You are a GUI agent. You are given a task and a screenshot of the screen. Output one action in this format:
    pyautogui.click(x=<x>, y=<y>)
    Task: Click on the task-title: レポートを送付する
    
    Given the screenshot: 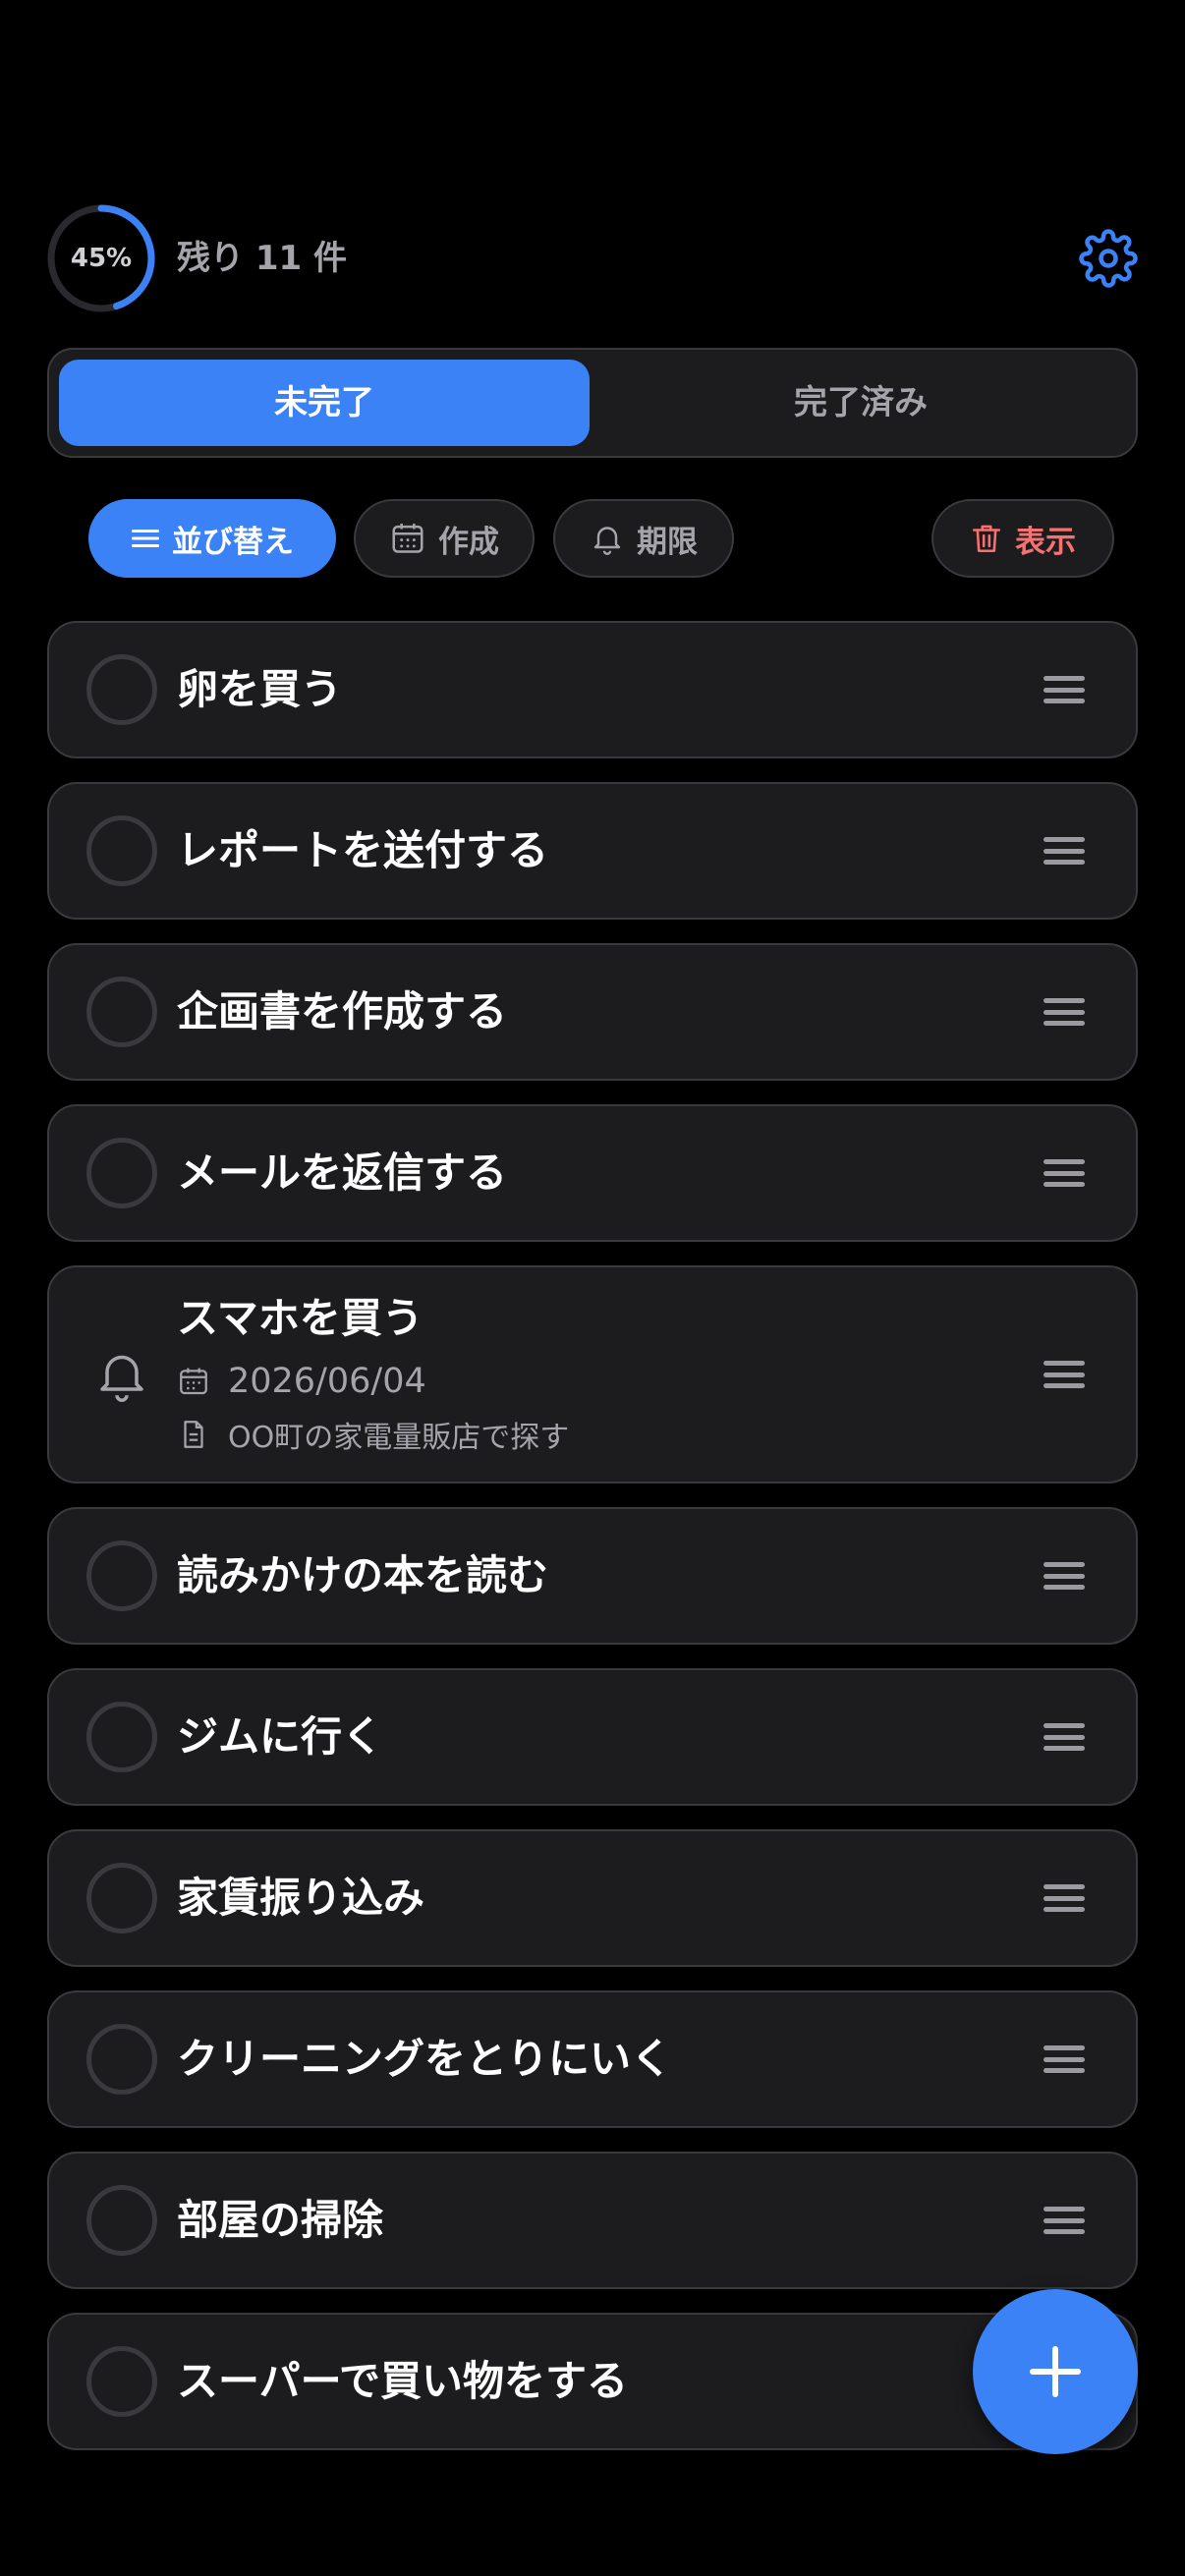 What is the action you would take?
    pyautogui.click(x=363, y=850)
    